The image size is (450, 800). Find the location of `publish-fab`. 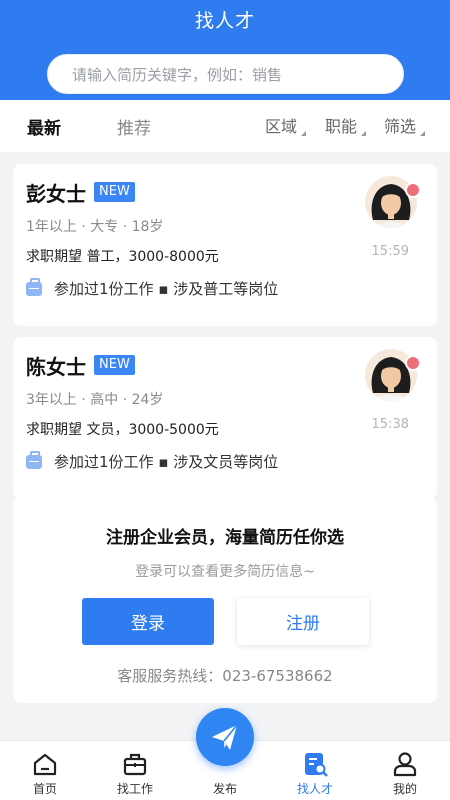

publish-fab is located at coordinates (225, 737).